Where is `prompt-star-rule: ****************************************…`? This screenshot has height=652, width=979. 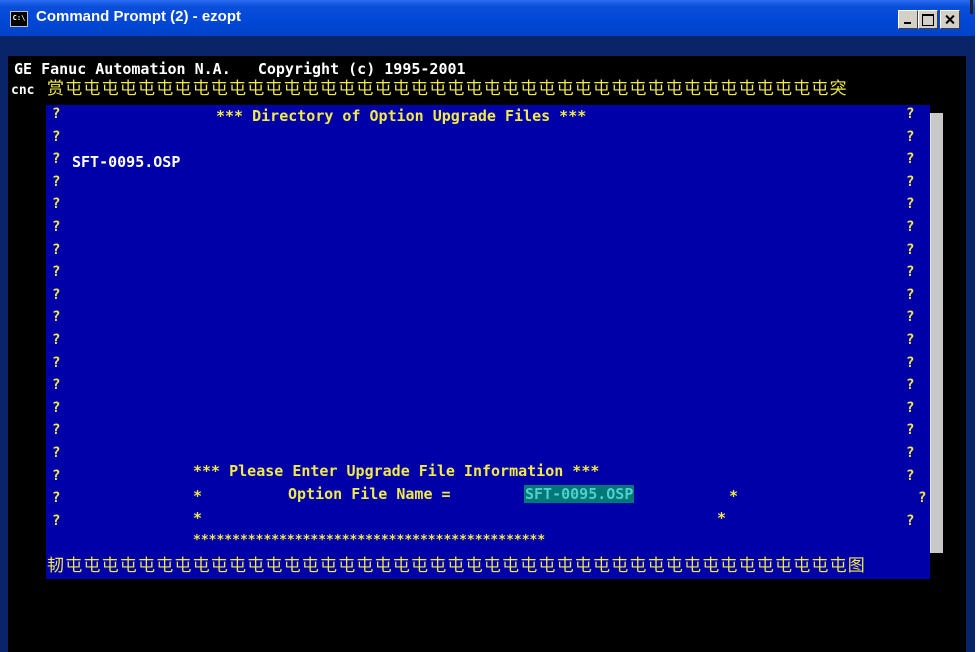
prompt-star-rule: ****************************************… is located at coordinates (369, 540).